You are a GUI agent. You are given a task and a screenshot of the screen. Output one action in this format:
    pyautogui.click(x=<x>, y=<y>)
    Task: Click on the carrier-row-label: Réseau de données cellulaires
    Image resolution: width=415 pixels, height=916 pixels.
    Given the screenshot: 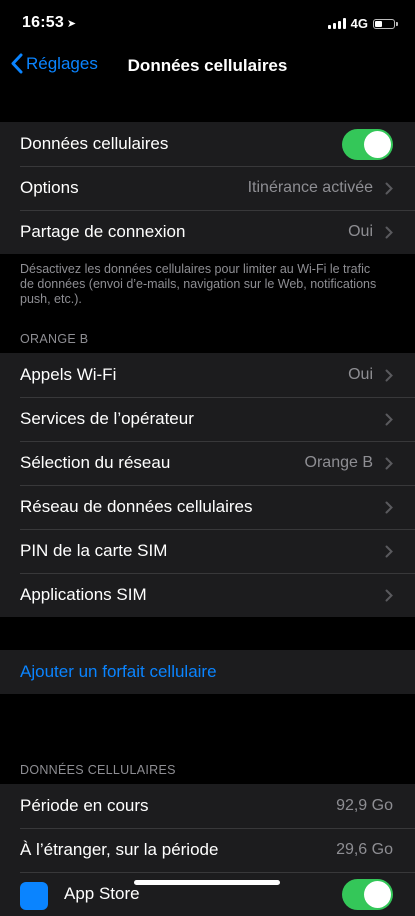 What is the action you would take?
    pyautogui.click(x=136, y=506)
    